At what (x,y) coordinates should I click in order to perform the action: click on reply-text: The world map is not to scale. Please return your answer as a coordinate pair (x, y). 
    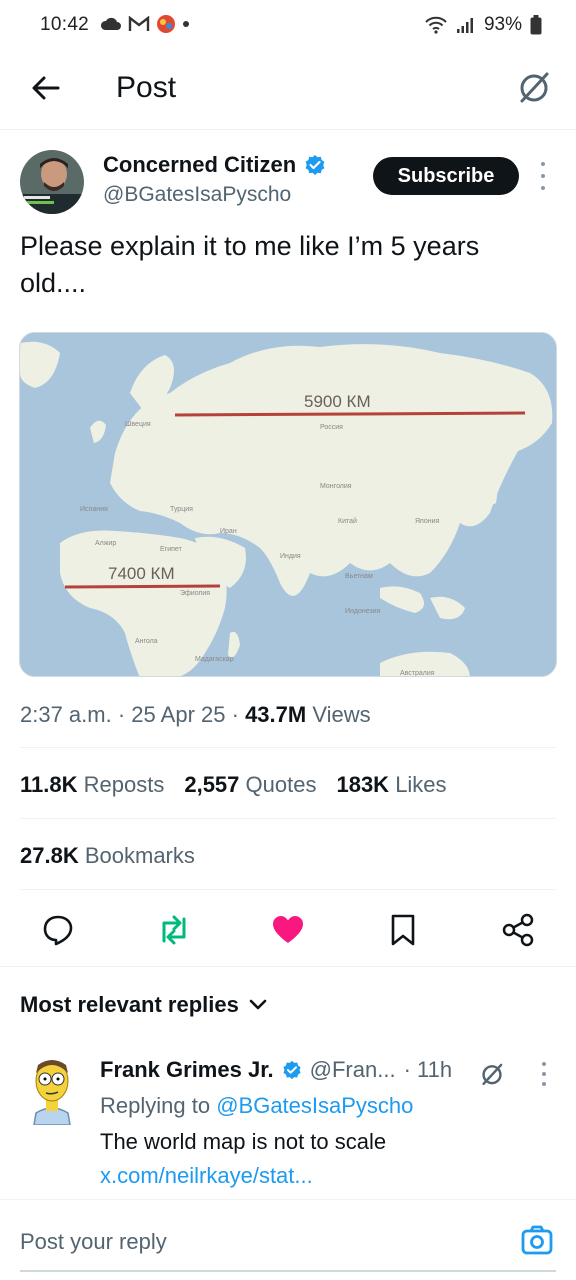
    Looking at the image, I should click on (243, 1141).